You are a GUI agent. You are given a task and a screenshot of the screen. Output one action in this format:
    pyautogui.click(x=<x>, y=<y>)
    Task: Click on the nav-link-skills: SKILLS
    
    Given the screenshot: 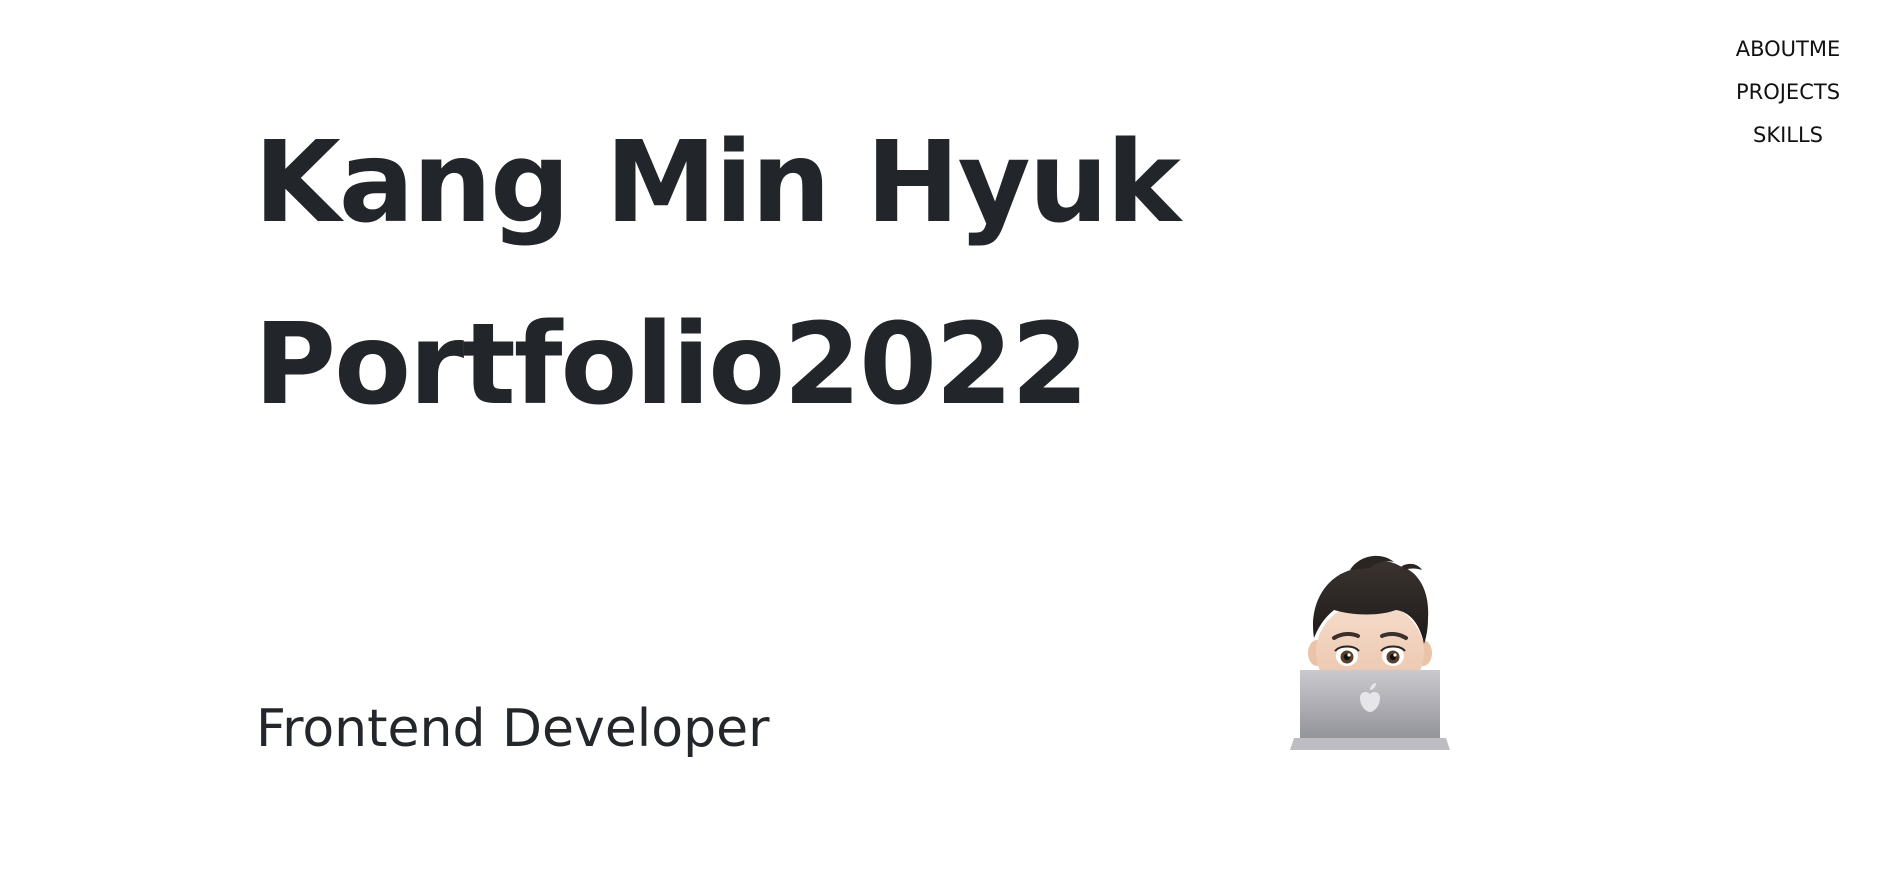 What is the action you would take?
    pyautogui.click(x=1788, y=135)
    